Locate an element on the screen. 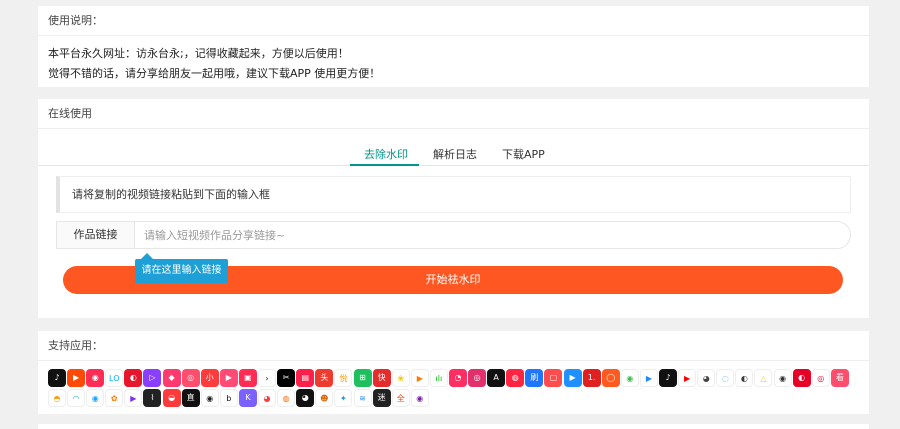 Image resolution: width=900 pixels, height=429 pixels. link-input is located at coordinates (492, 235).